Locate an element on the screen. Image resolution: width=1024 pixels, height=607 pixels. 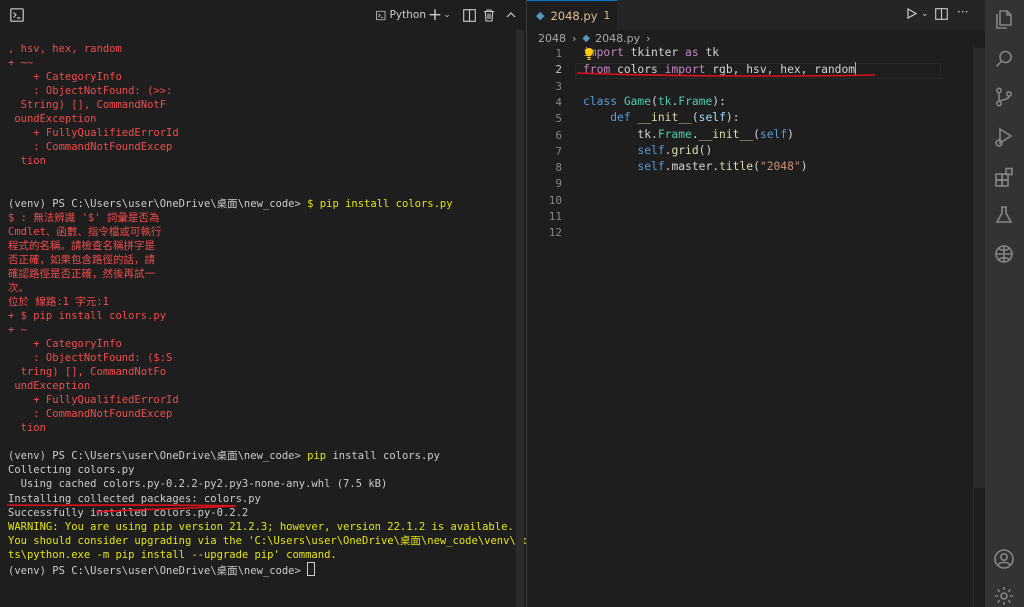
code-token: tk. is located at coordinates (620, 134).